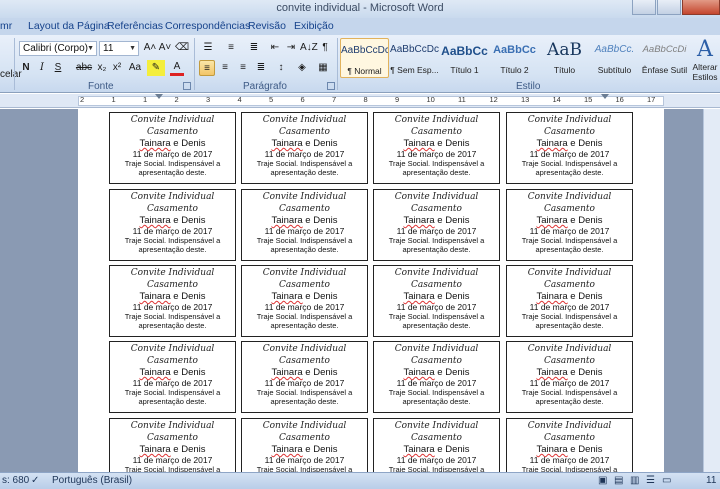 This screenshot has height=489, width=720. What do you see at coordinates (135, 68) in the screenshot?
I see `change-case-button: Aa` at bounding box center [135, 68].